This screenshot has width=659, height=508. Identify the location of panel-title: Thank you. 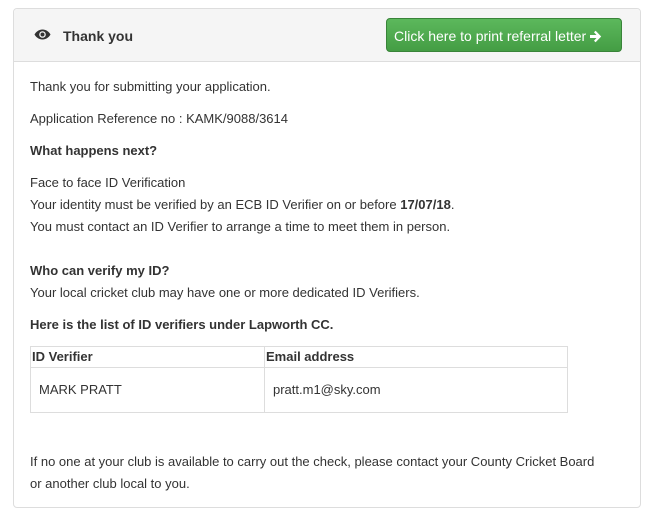
(98, 36).